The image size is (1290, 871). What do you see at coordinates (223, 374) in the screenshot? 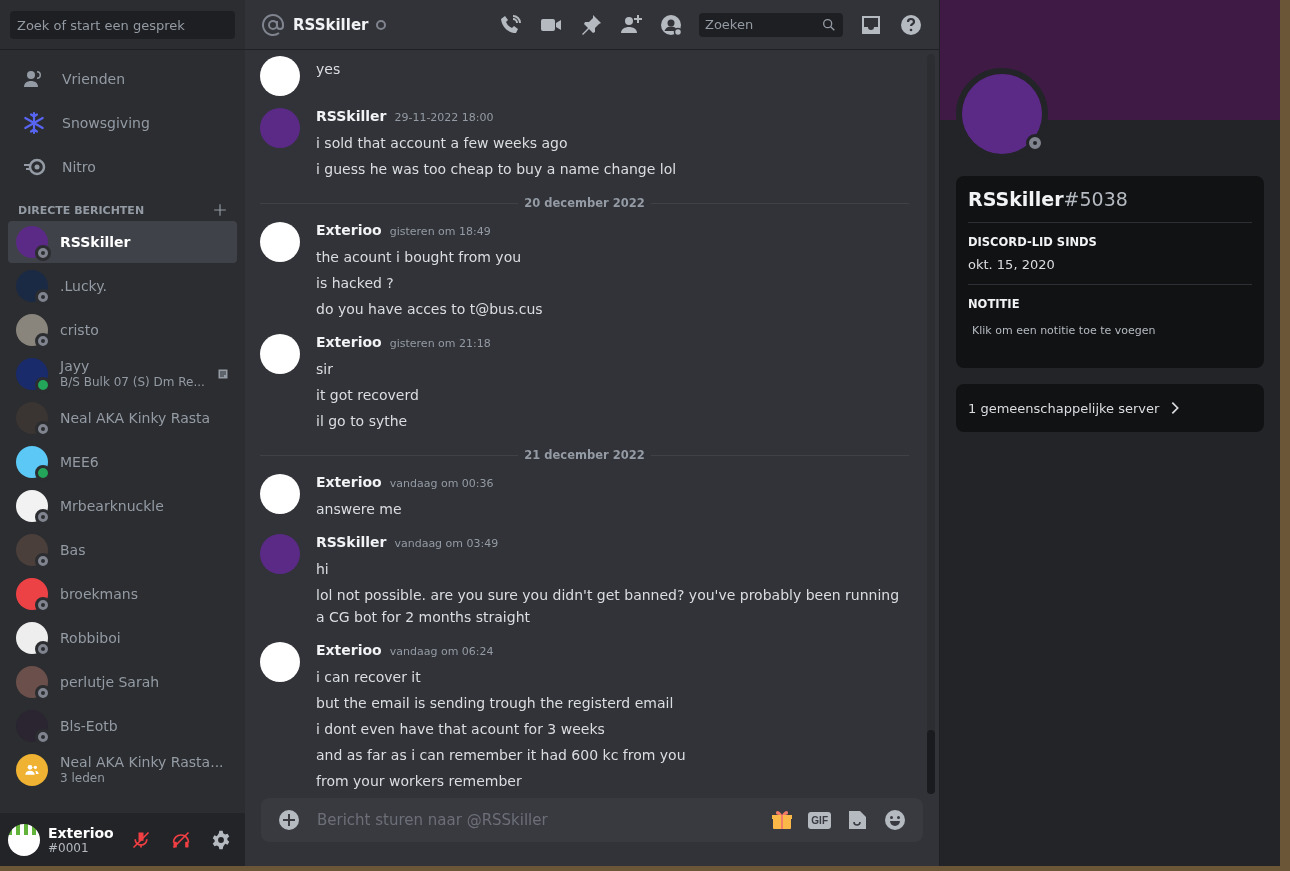
I see `note-icon` at bounding box center [223, 374].